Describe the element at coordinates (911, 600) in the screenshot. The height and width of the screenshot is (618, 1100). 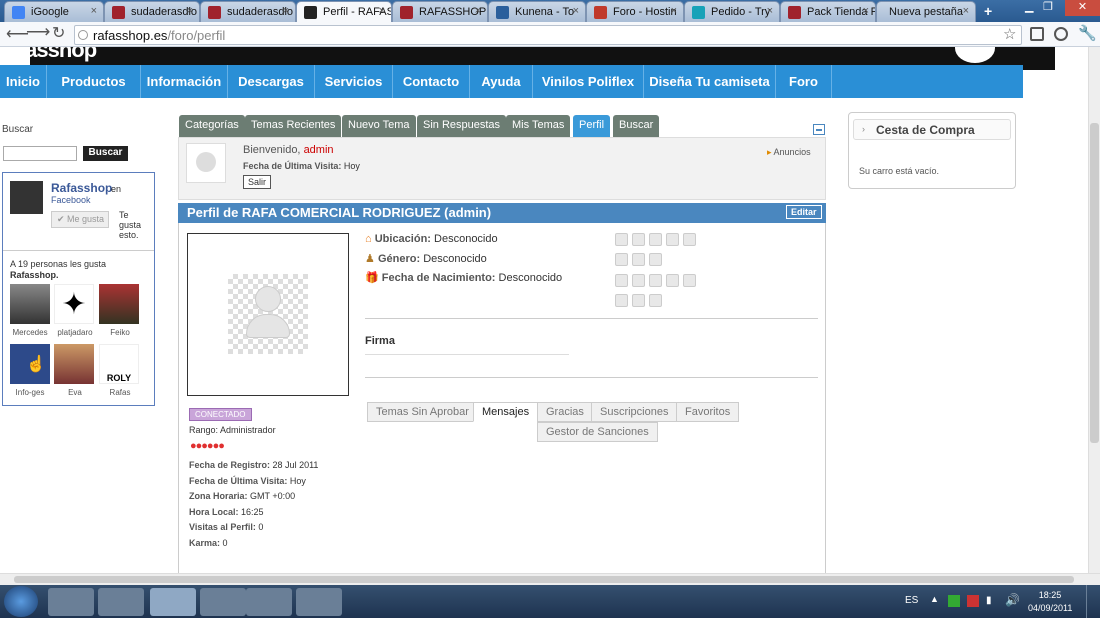
I see `language-indicator: ES` at that location.